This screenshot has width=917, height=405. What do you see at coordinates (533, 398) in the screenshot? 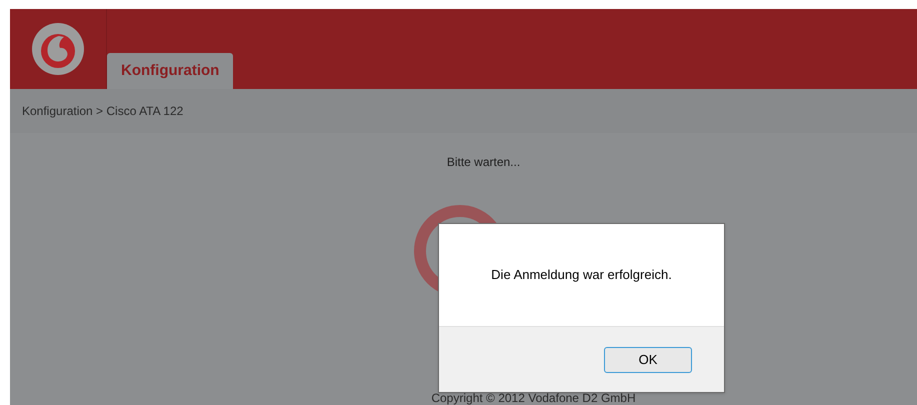
I see `copyright-text: Copyright © 2012 Vodafone D2 GmbH` at bounding box center [533, 398].